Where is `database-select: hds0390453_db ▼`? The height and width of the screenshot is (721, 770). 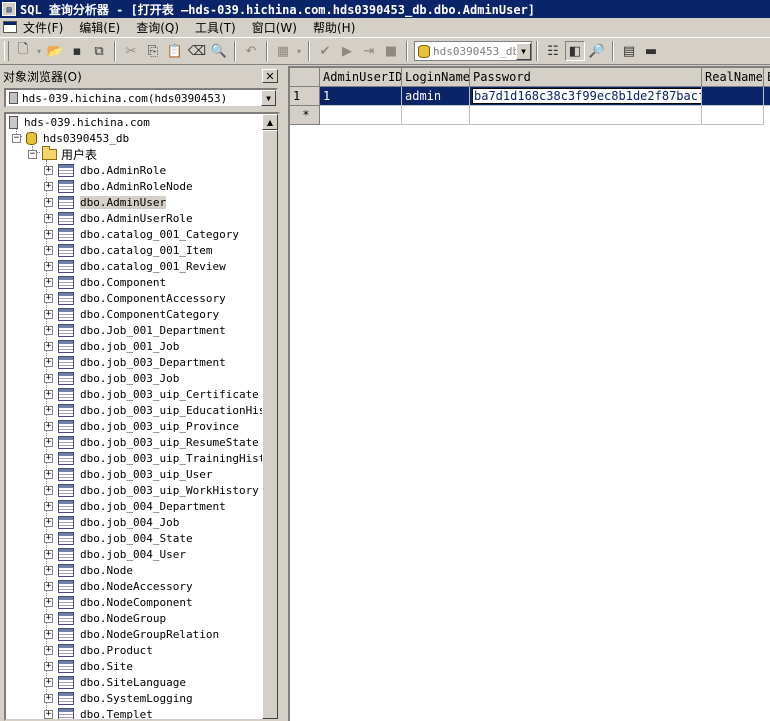
database-select: hds0390453_db ▼ is located at coordinates (473, 51).